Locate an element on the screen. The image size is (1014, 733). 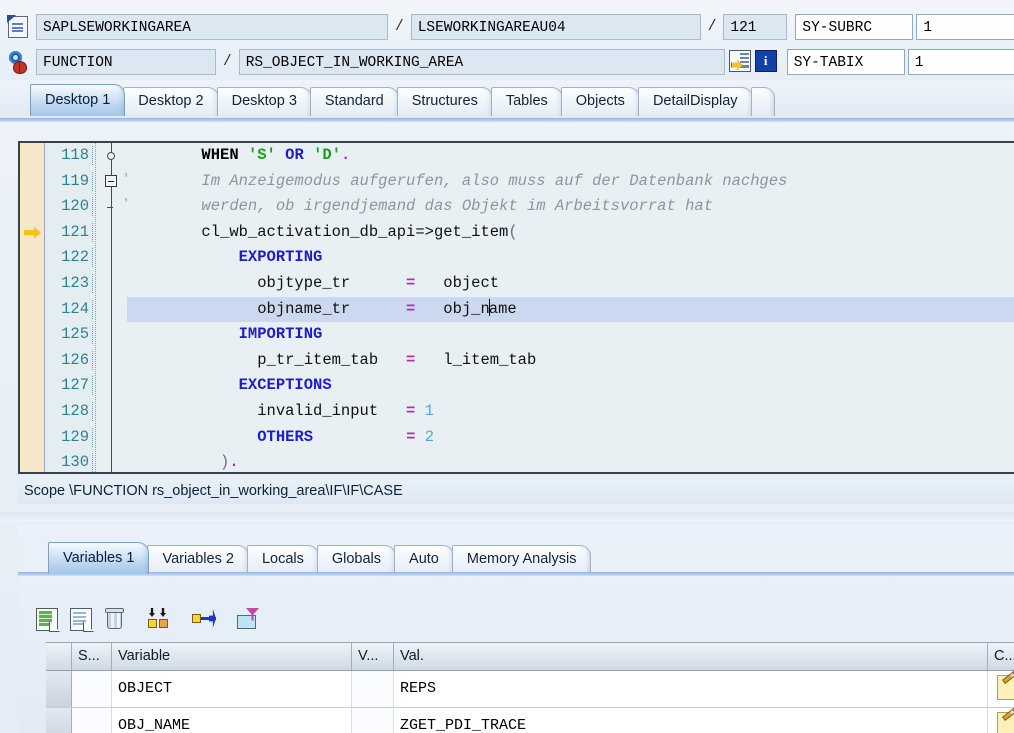
variables-tab-memory-analysis: Memory Analysis is located at coordinates (521, 559).